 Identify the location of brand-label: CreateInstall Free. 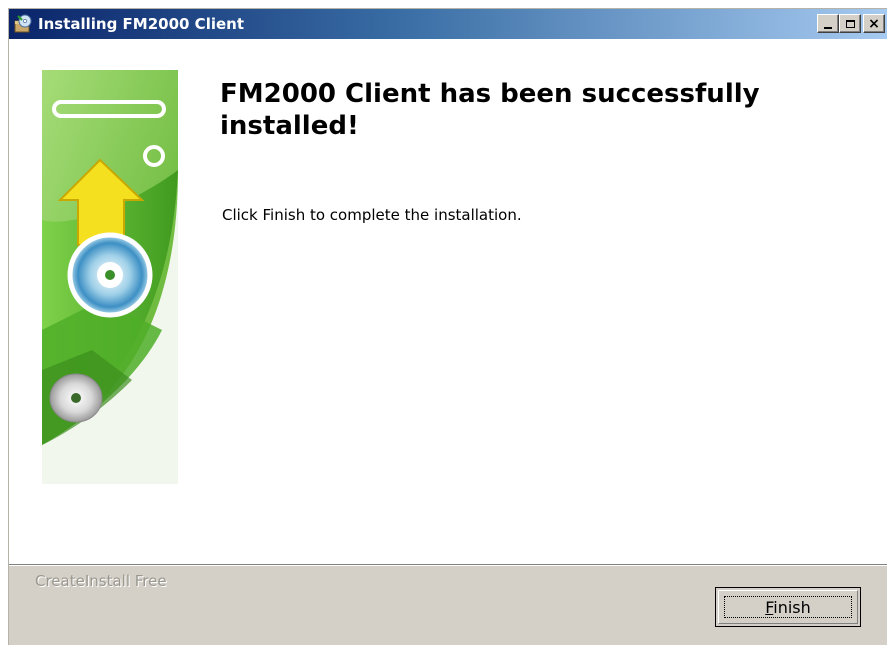
(101, 581).